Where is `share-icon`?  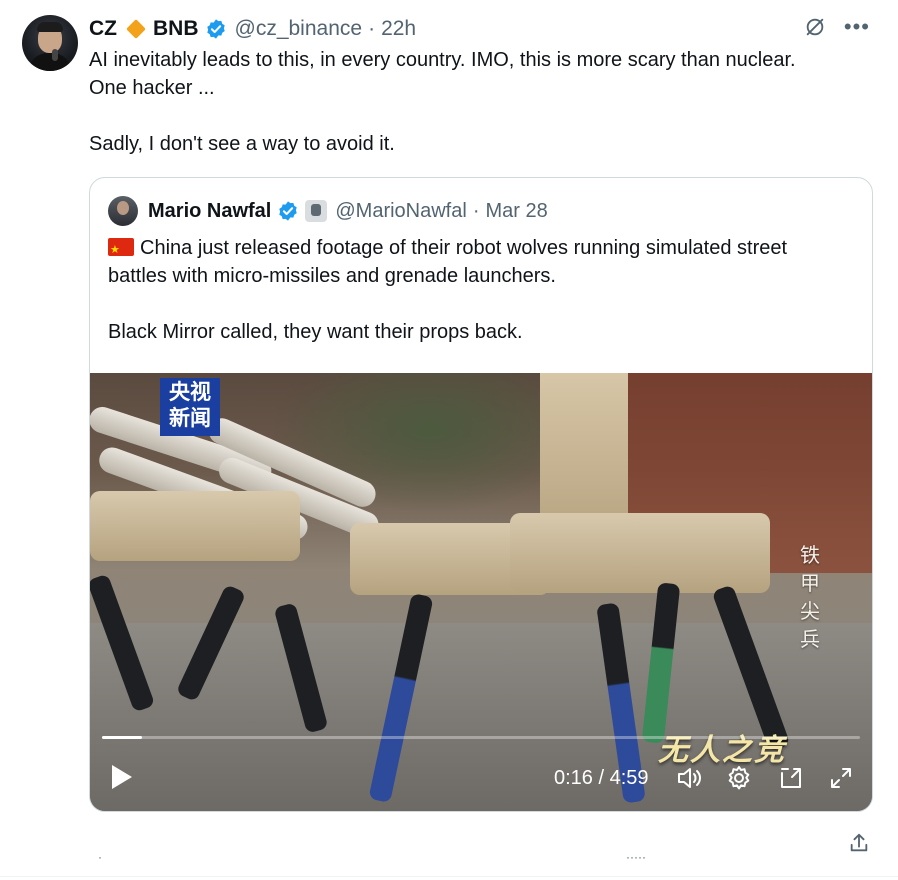 share-icon is located at coordinates (859, 843).